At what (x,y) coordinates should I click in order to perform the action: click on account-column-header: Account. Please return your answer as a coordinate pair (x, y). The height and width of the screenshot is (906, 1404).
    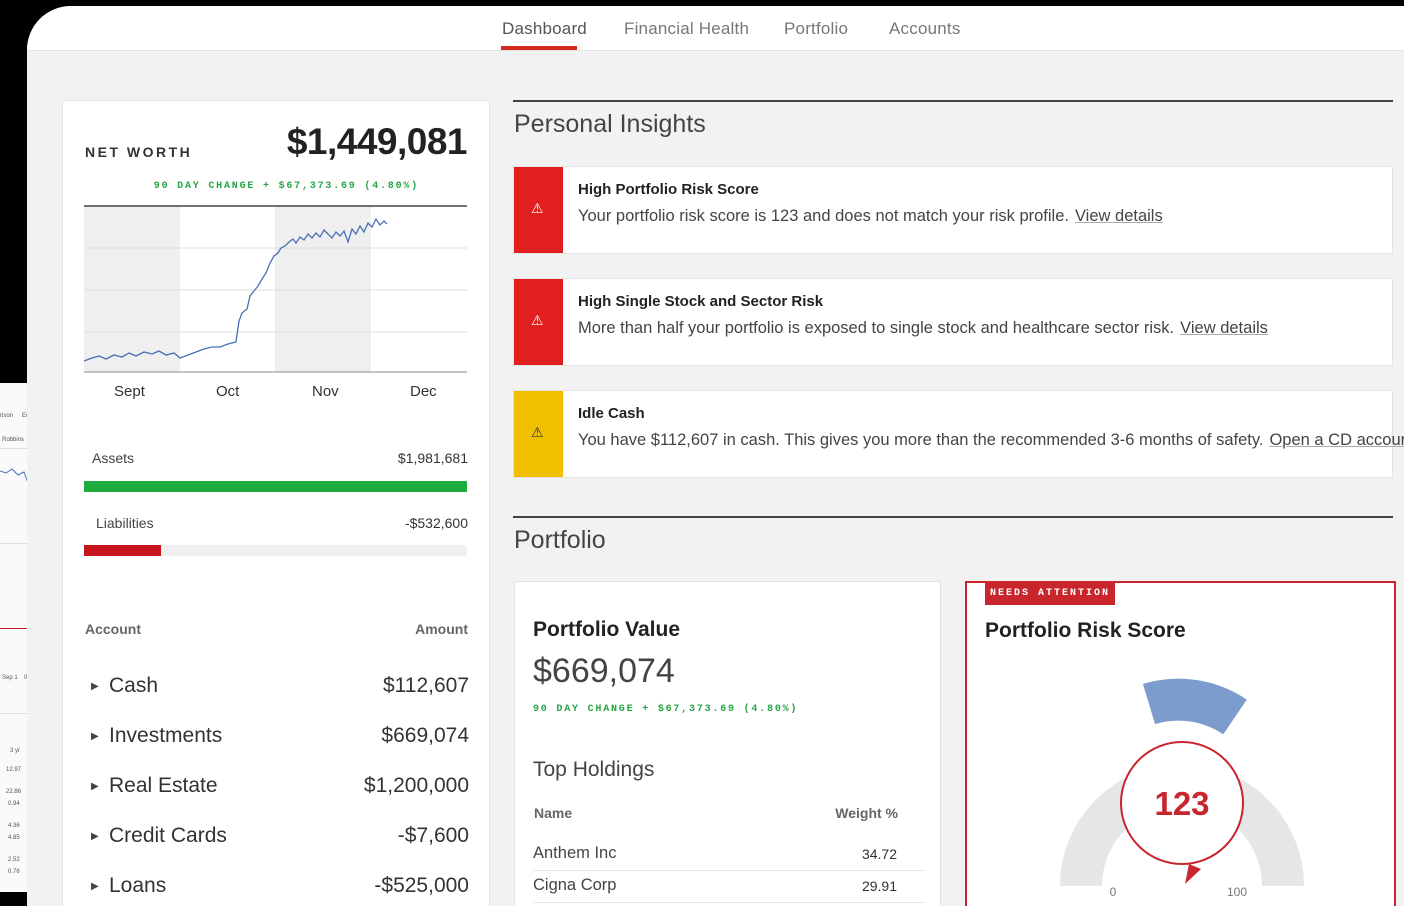
    Looking at the image, I should click on (113, 629).